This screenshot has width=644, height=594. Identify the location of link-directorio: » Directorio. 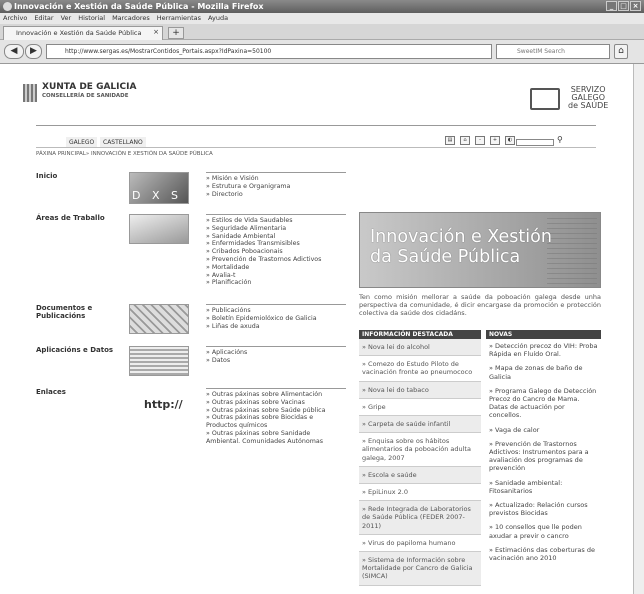
(276, 195).